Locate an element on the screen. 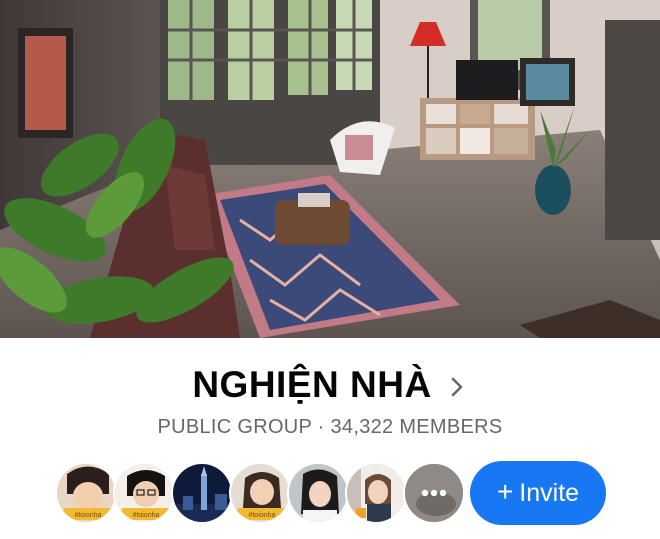  group-meta: PUBLIC GROUP · 34,322 MEMBERS is located at coordinates (330, 427).